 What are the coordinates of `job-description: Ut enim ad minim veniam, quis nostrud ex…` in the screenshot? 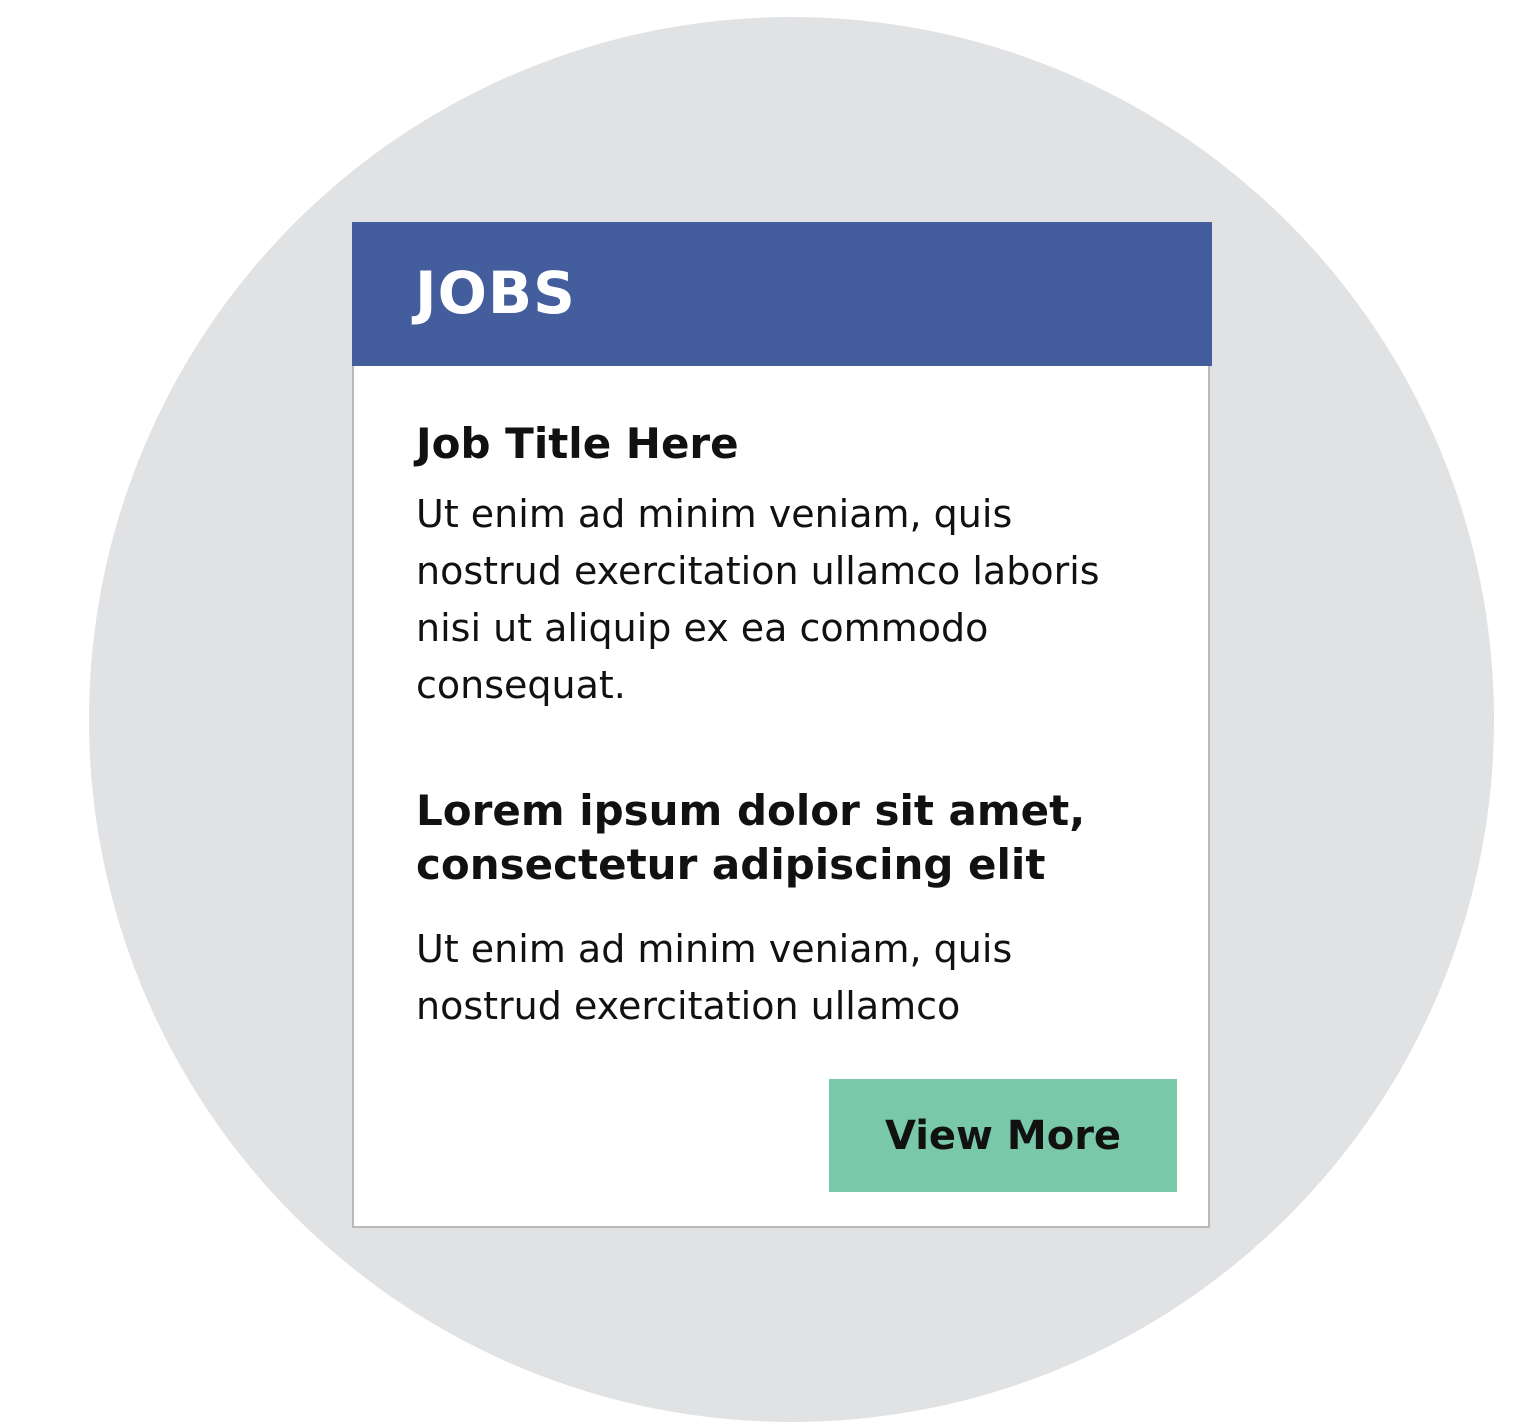 It's located at (758, 599).